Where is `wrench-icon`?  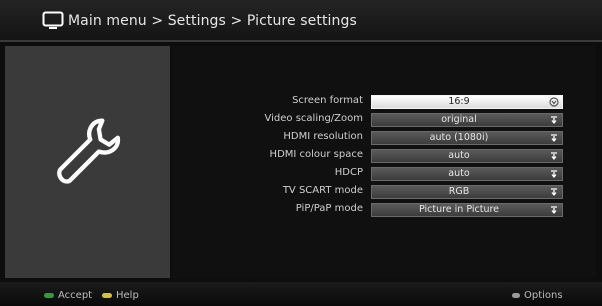 wrench-icon is located at coordinates (89, 151).